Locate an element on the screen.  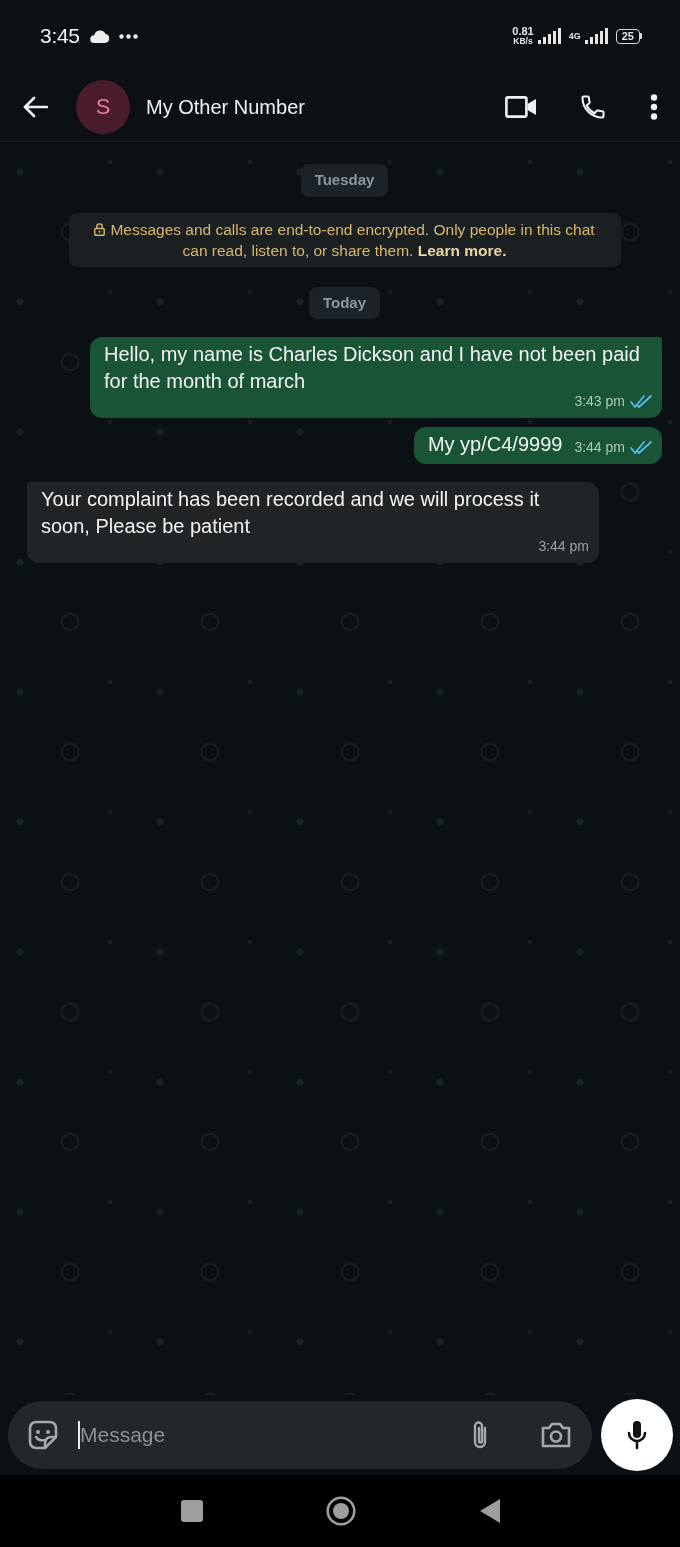
speed-unit: KB/s is located at coordinates (523, 41).